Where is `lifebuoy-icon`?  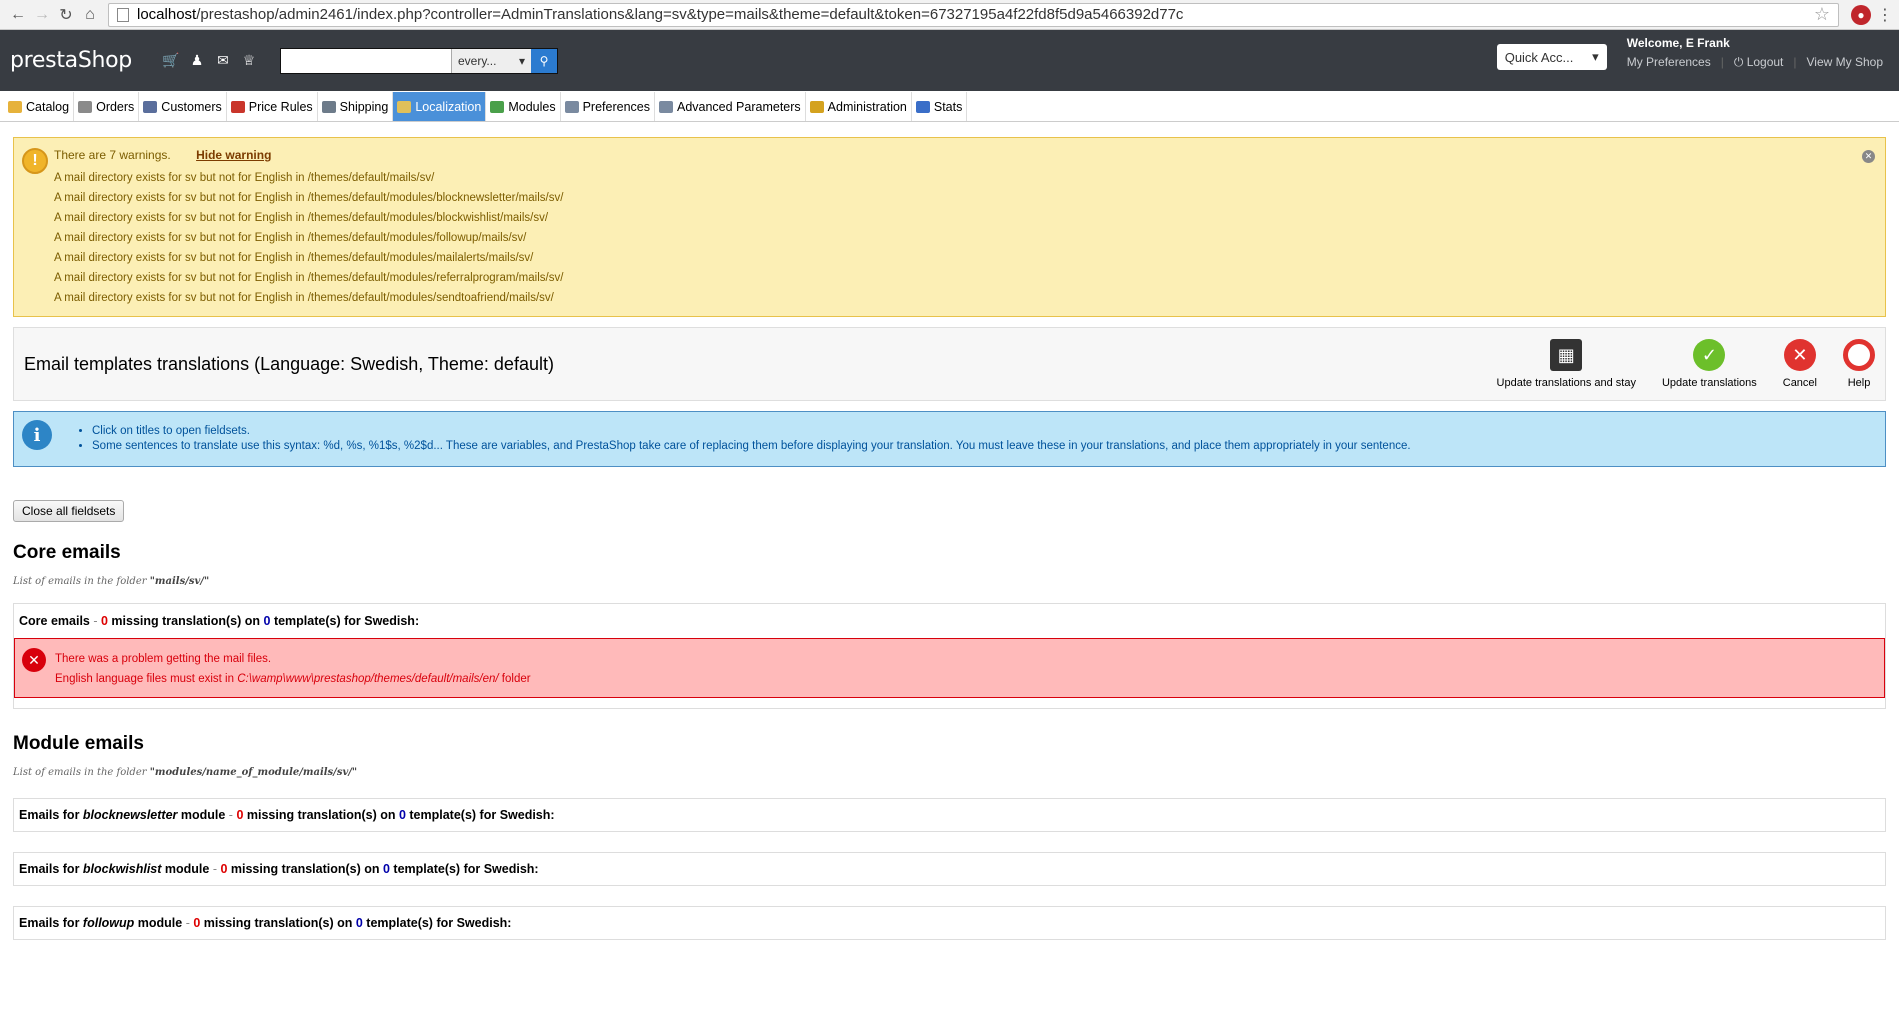 lifebuoy-icon is located at coordinates (1859, 355).